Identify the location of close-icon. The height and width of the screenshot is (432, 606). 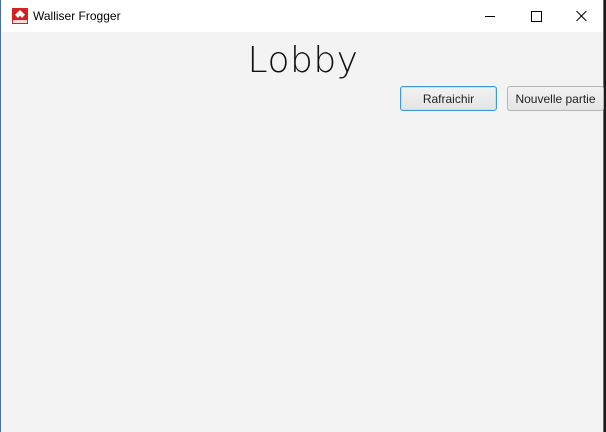
(582, 16).